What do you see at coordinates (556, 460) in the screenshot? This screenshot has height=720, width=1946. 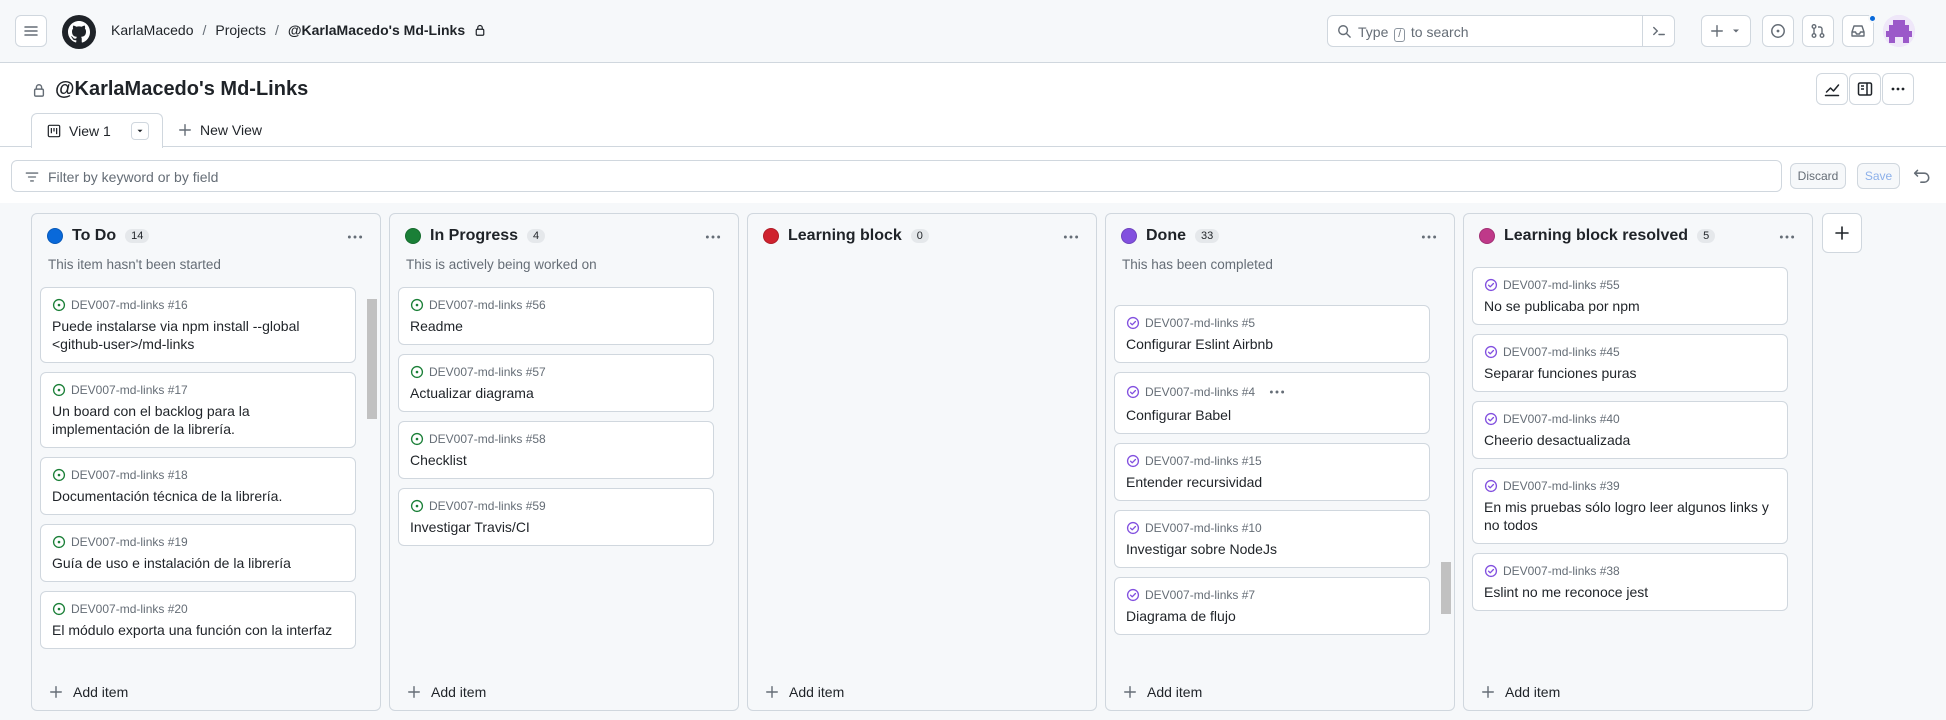 I see `issue-title: Checklist` at bounding box center [556, 460].